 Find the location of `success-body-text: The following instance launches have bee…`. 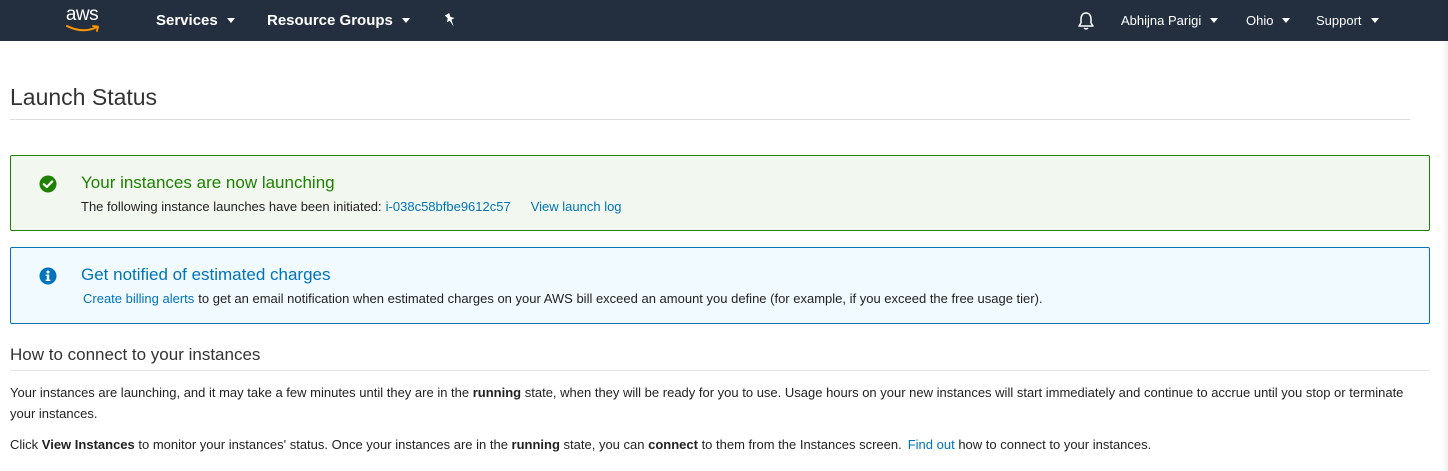

success-body-text: The following instance launches have bee… is located at coordinates (231, 206).